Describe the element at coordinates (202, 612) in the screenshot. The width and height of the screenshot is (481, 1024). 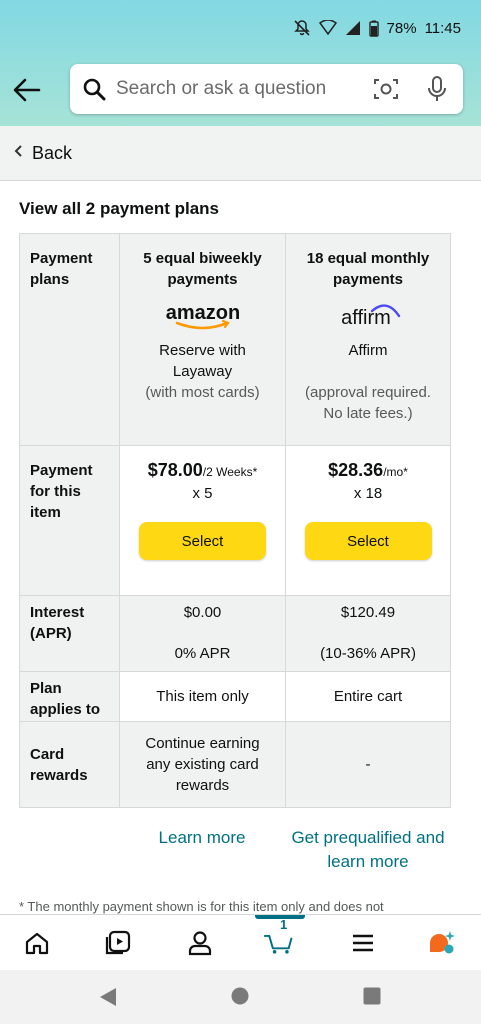
I see `interest-amount: $0.00` at that location.